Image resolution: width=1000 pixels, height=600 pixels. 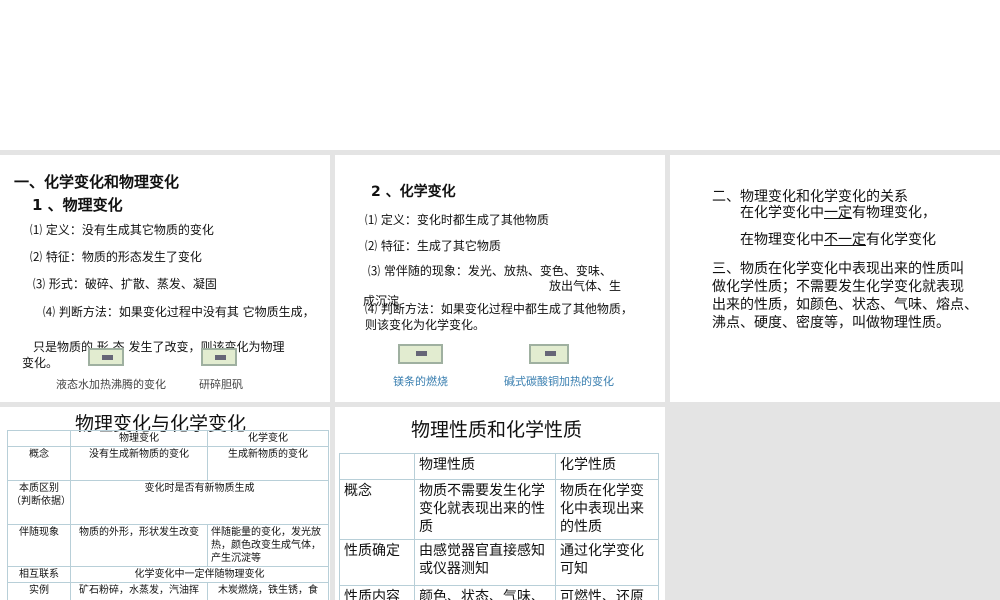 What do you see at coordinates (39, 574) in the screenshot?
I see `row-label: 相互联系` at bounding box center [39, 574].